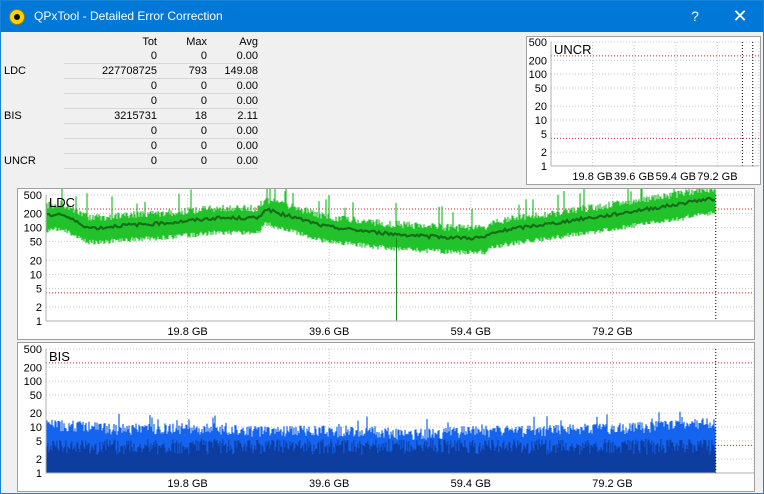 This screenshot has width=764, height=494. Describe the element at coordinates (695, 16) in the screenshot. I see `help-button: ?` at that location.